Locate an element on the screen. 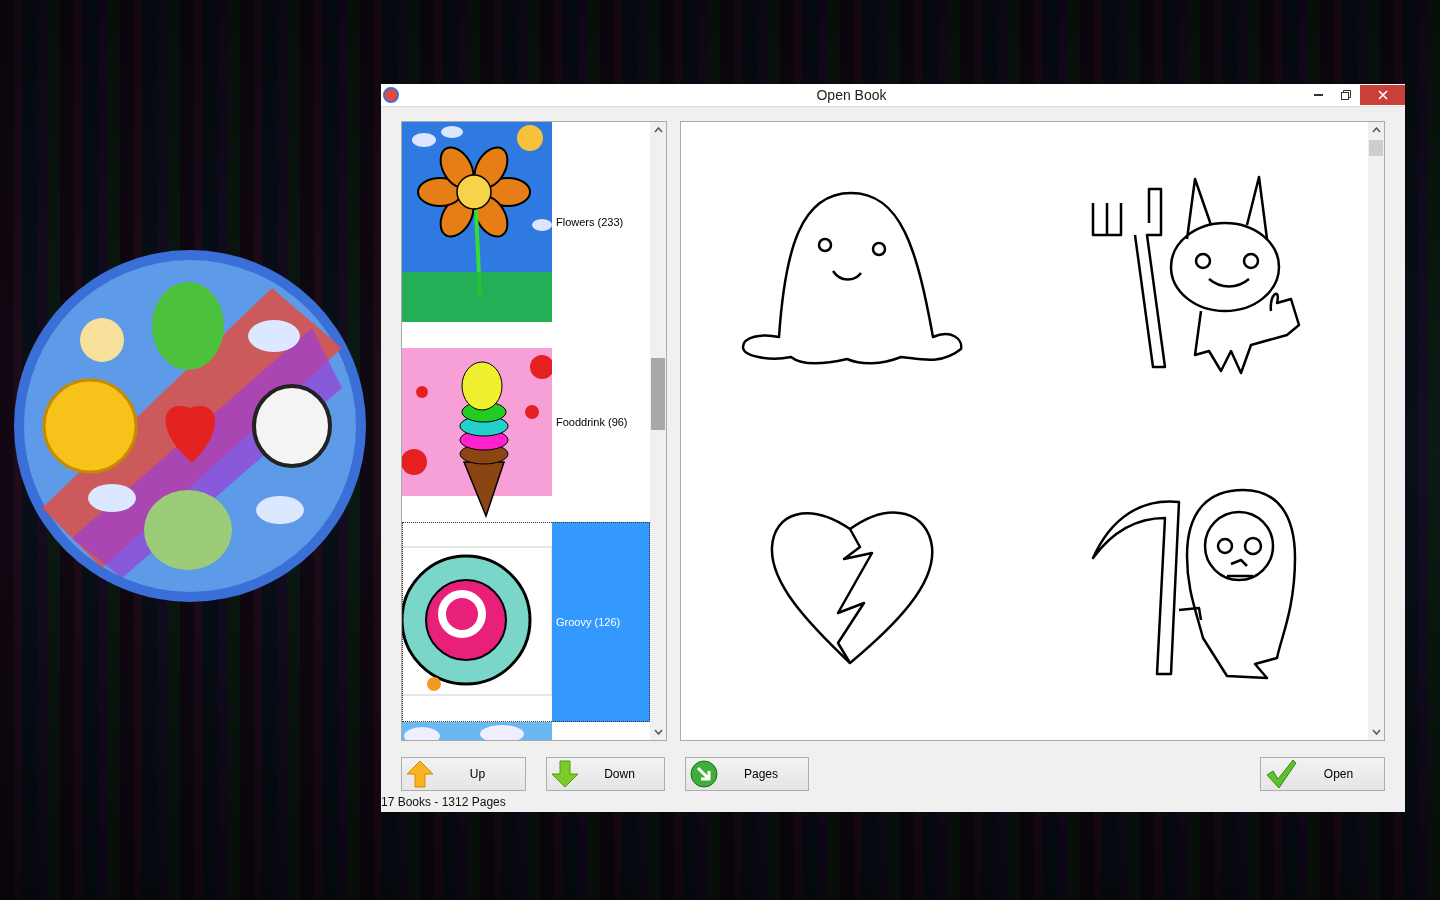 This screenshot has height=900, width=1440. close-icon is located at coordinates (1382, 95).